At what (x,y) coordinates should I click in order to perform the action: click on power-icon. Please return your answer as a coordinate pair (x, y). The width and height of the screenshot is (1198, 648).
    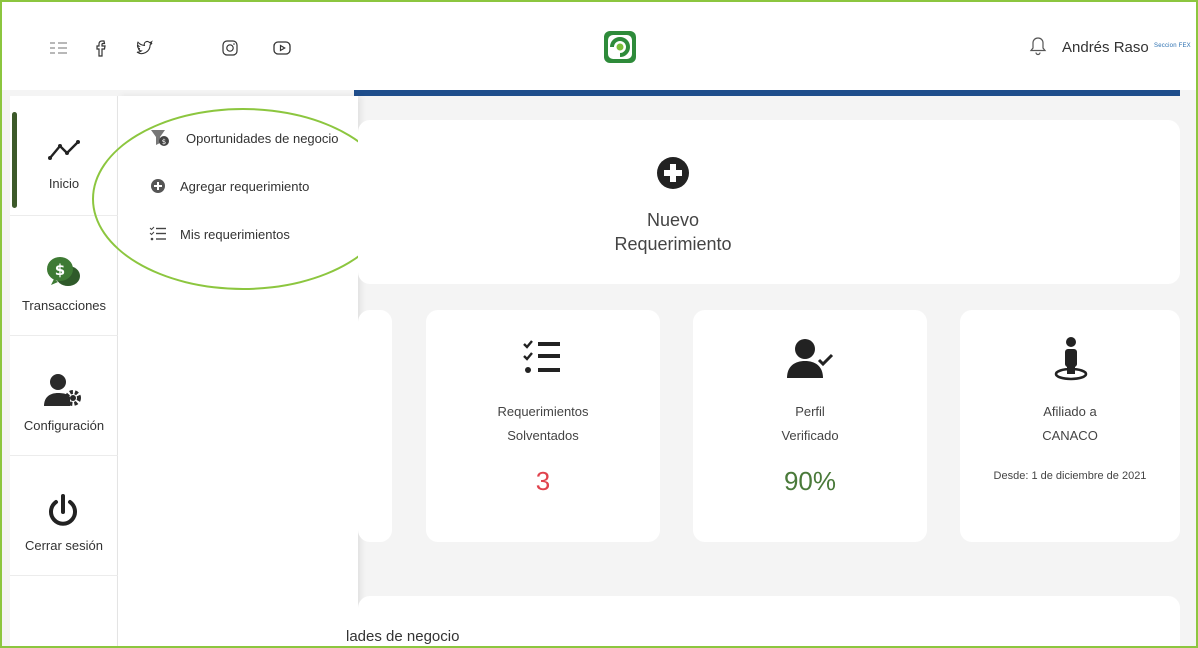
    Looking at the image, I should click on (63, 510).